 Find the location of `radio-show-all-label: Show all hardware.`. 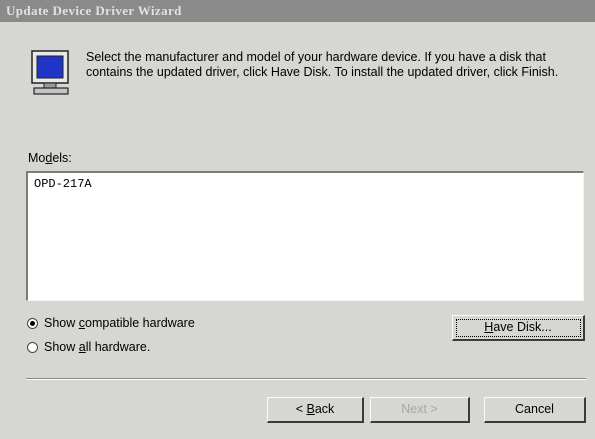

radio-show-all-label: Show all hardware. is located at coordinates (97, 347).